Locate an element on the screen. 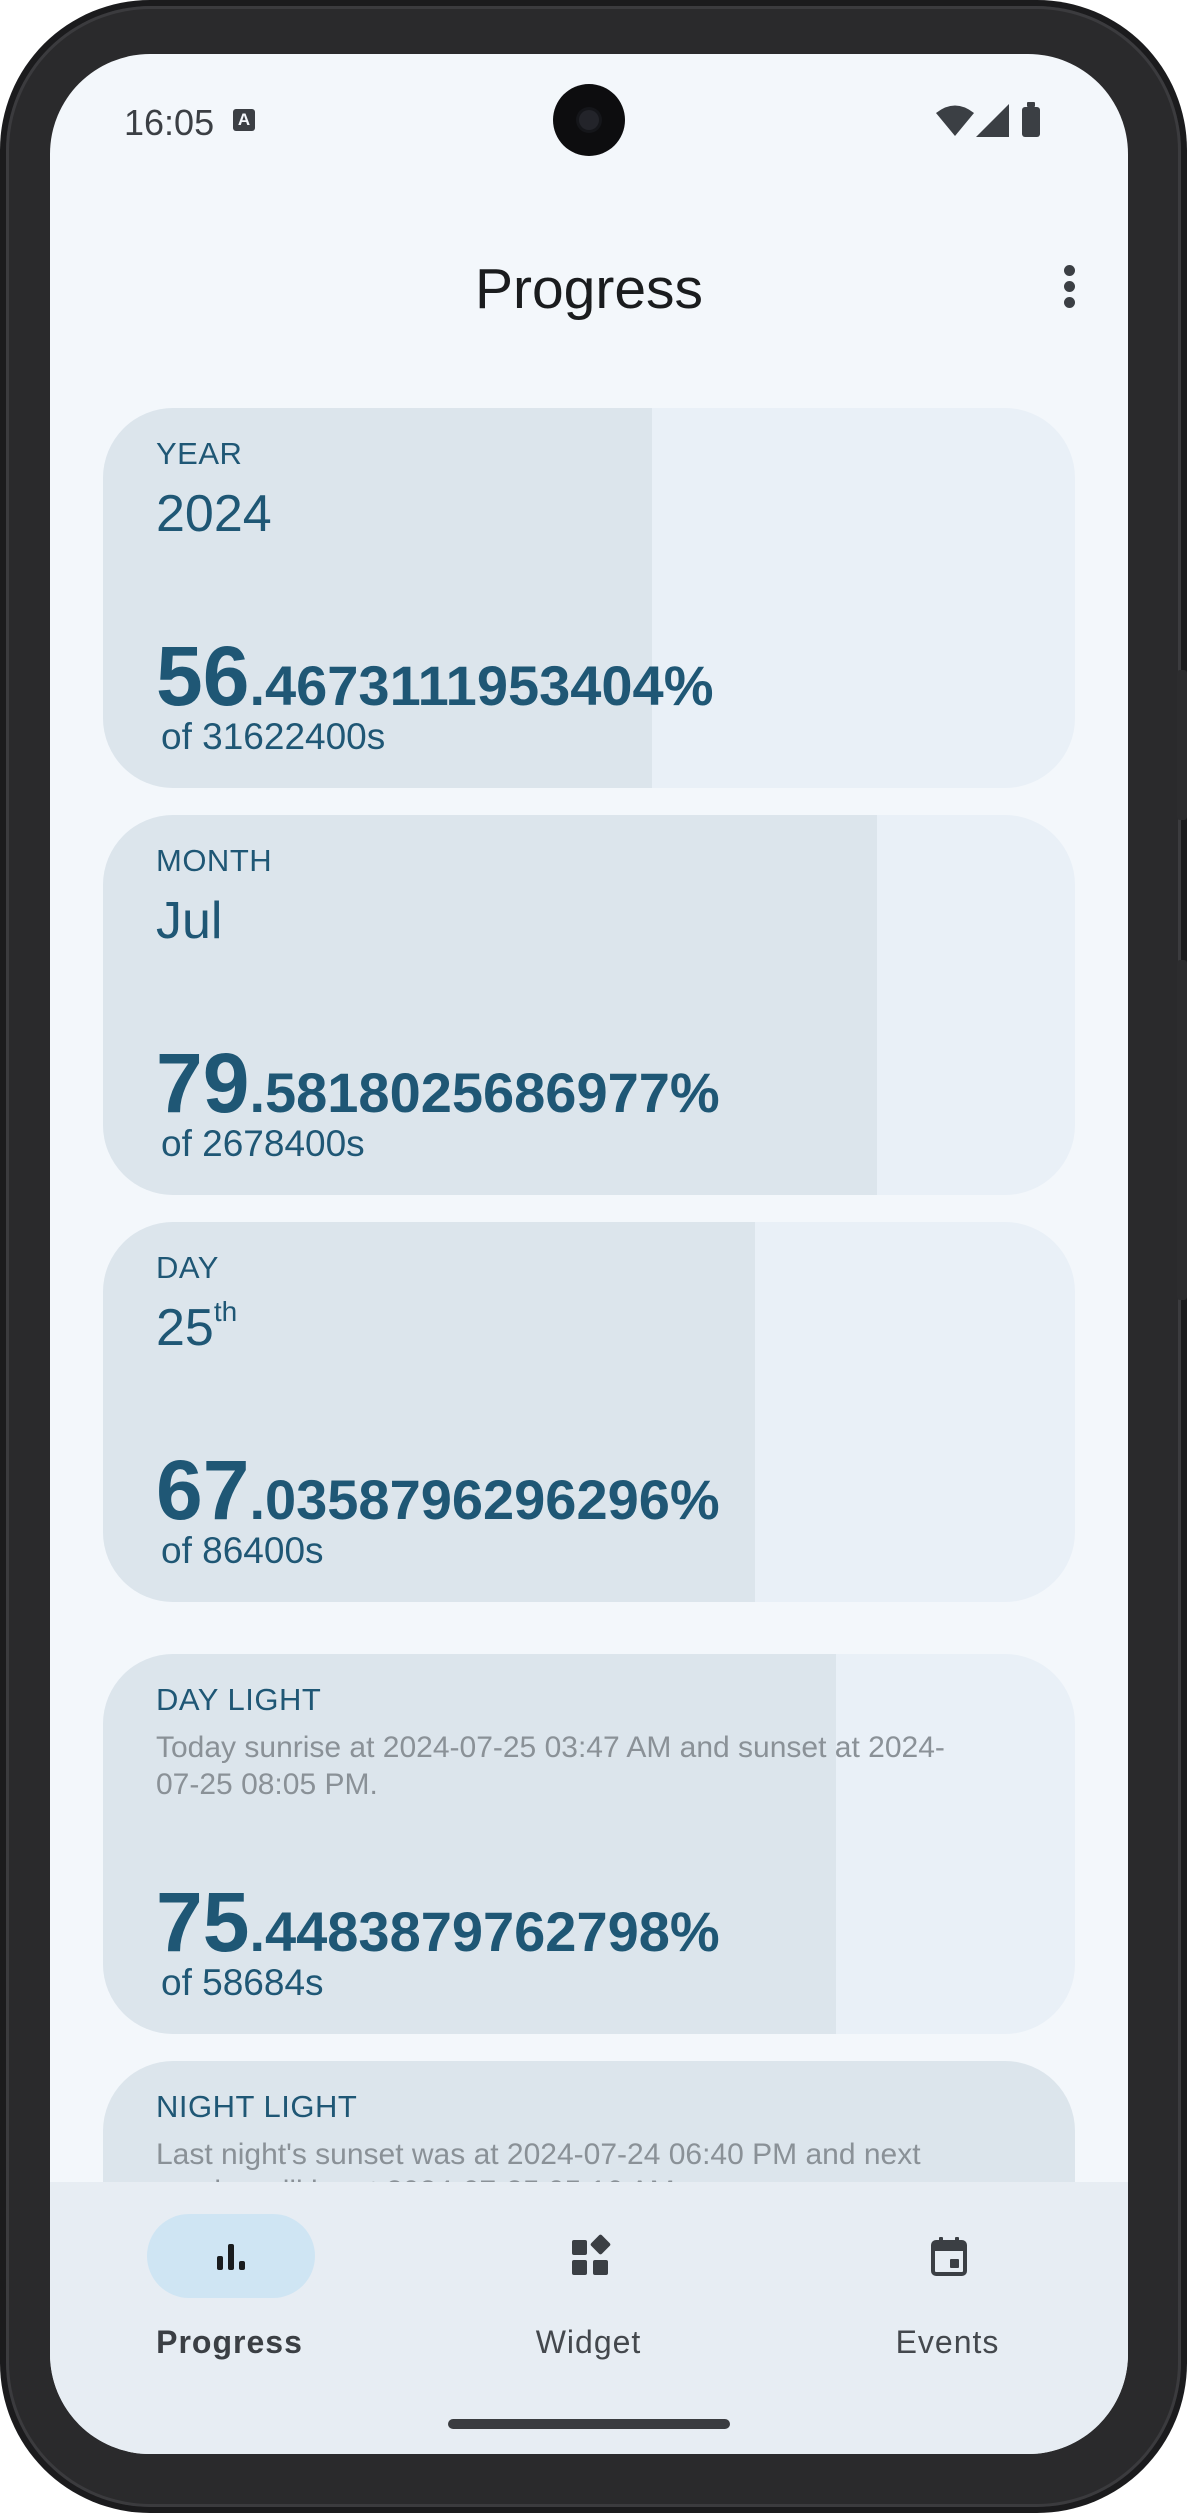 Image resolution: width=1187 pixels, height=2513 pixels. ordinal-suffix: th is located at coordinates (225, 1311).